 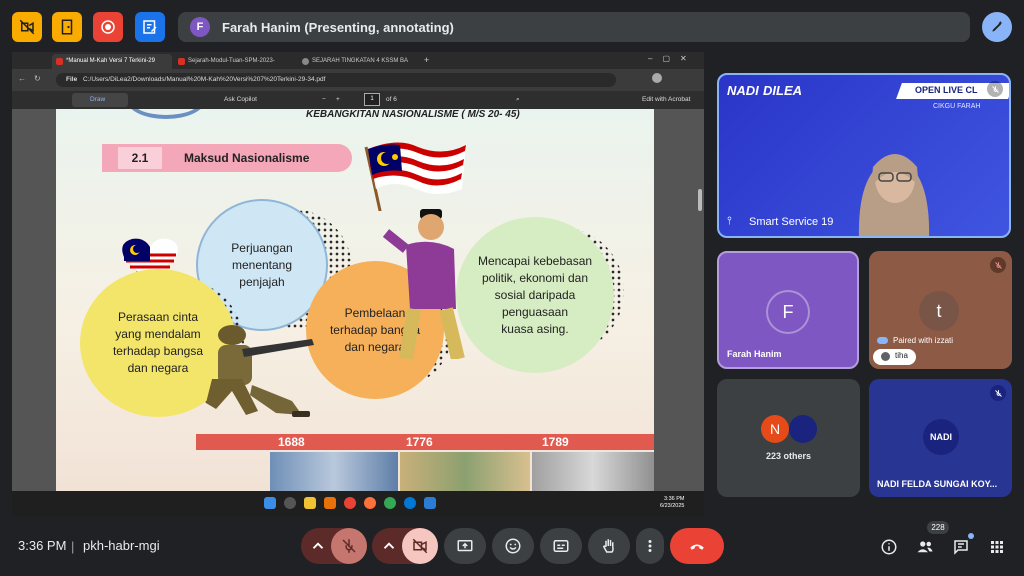 What do you see at coordinates (350, 503) in the screenshot?
I see `chrome-icon` at bounding box center [350, 503].